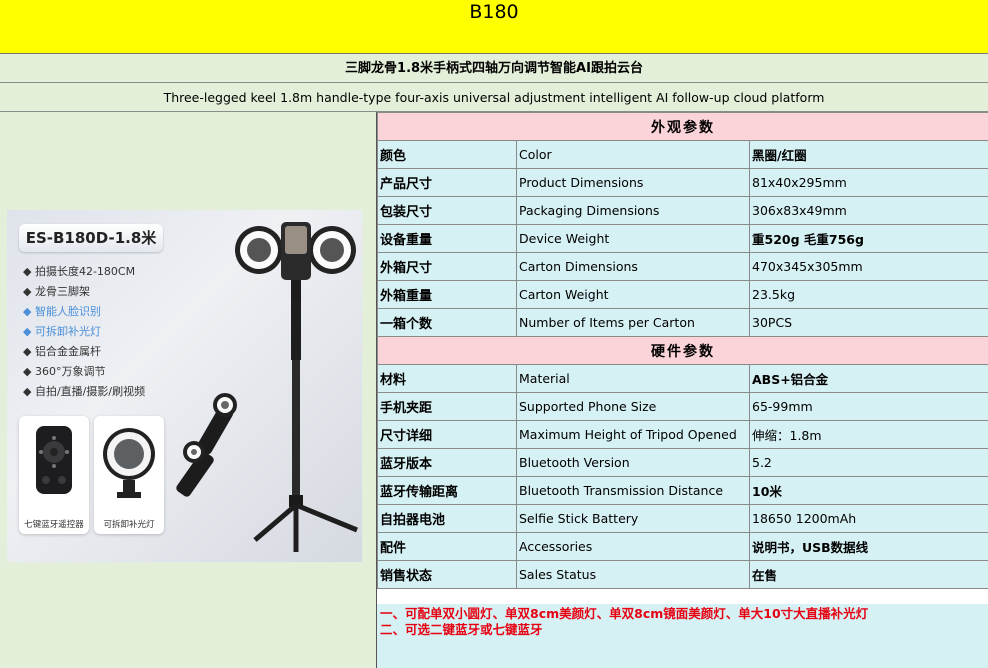 The width and height of the screenshot is (988, 668). What do you see at coordinates (633, 574) in the screenshot?
I see `spec-label-en: Sales Status` at bounding box center [633, 574].